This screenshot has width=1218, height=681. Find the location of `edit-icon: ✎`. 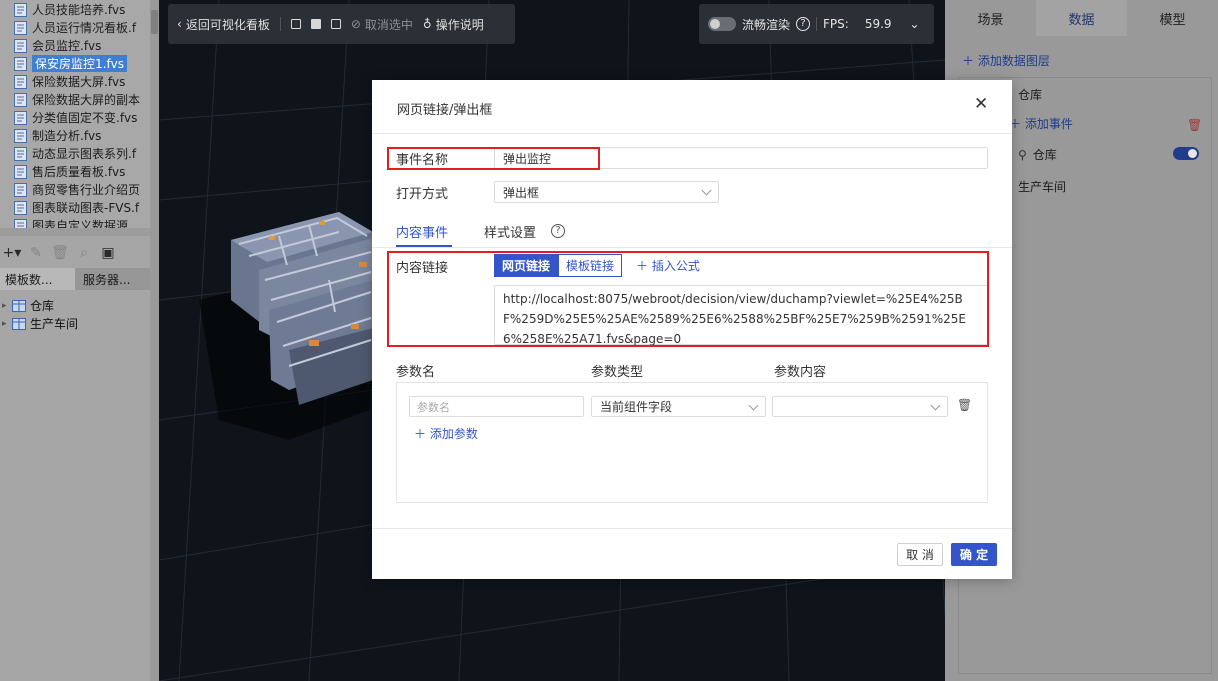

edit-icon: ✎ is located at coordinates (36, 253).